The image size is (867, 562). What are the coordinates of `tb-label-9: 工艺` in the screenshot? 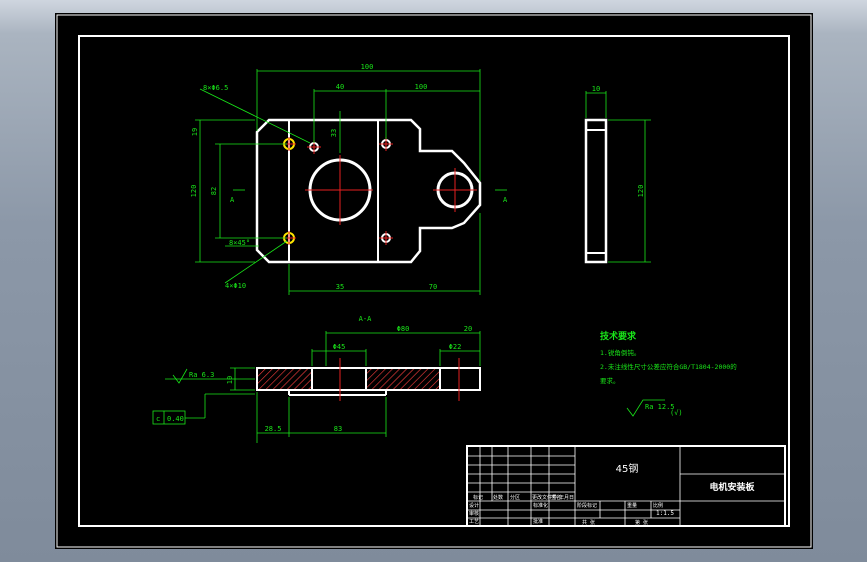 It's located at (474, 522).